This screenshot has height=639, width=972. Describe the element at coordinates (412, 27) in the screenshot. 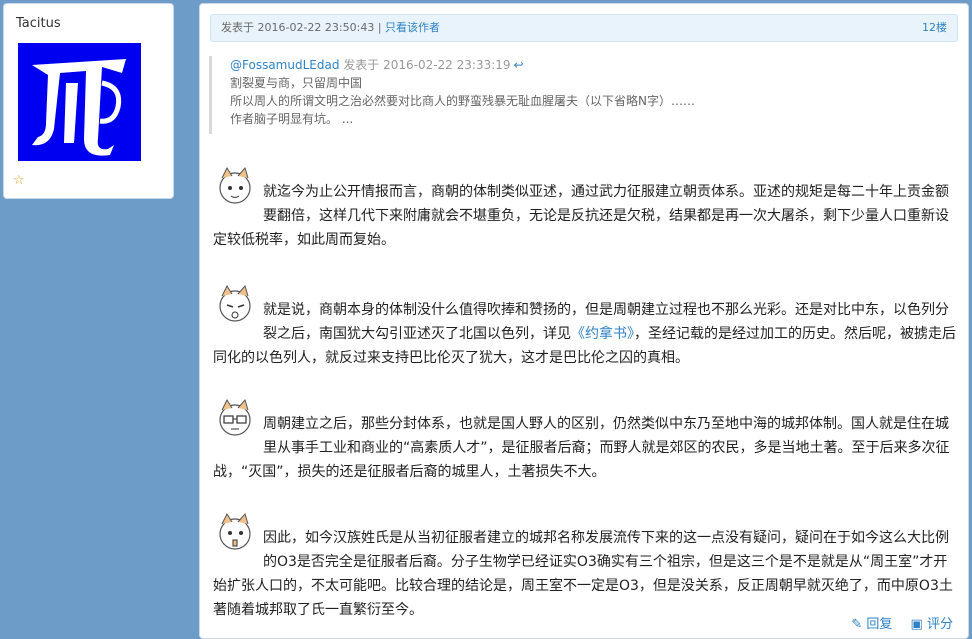

I see `only-author-link: 只看该作者` at that location.